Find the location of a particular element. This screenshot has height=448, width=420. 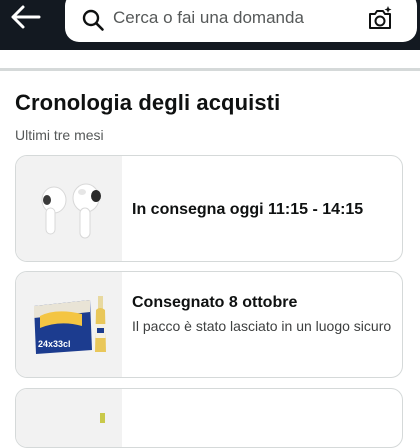

page-title: Cronologia degli acquisti is located at coordinates (148, 102).